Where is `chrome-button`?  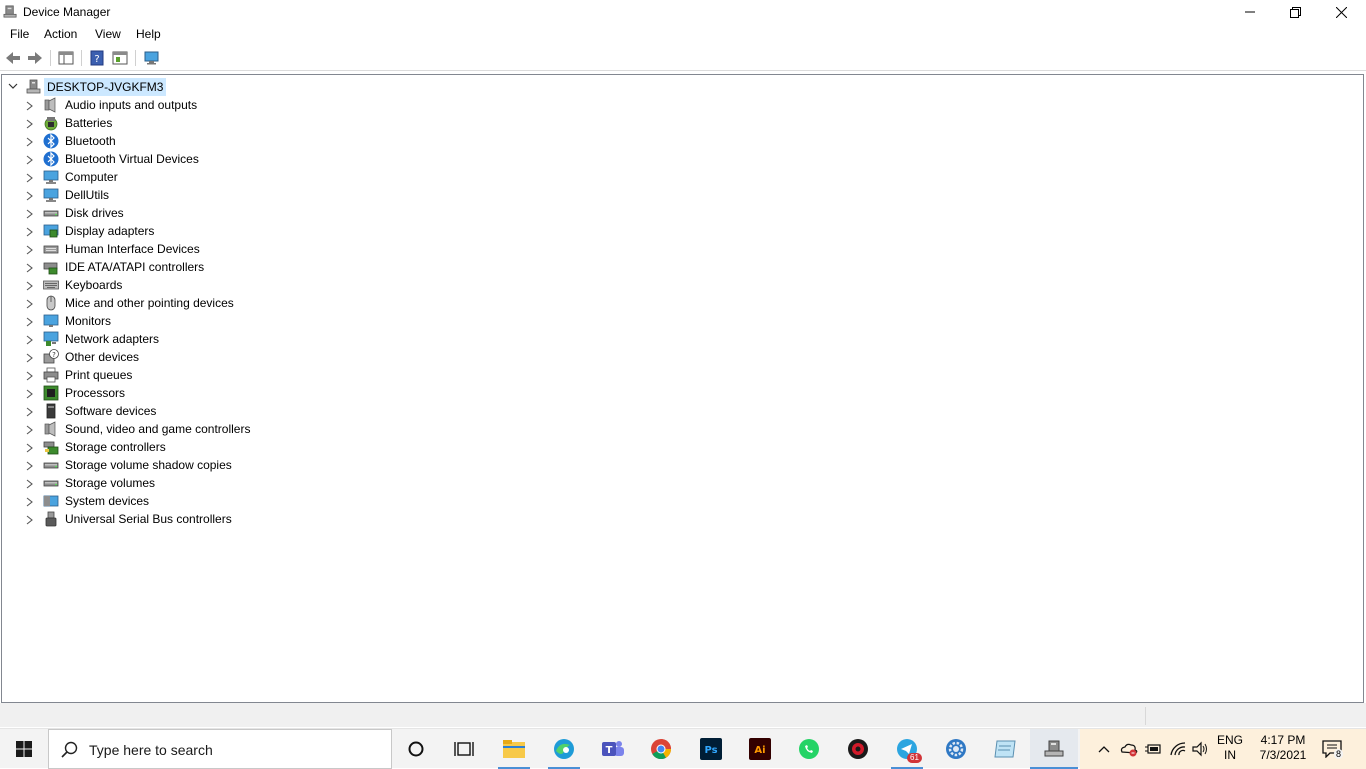 chrome-button is located at coordinates (661, 749).